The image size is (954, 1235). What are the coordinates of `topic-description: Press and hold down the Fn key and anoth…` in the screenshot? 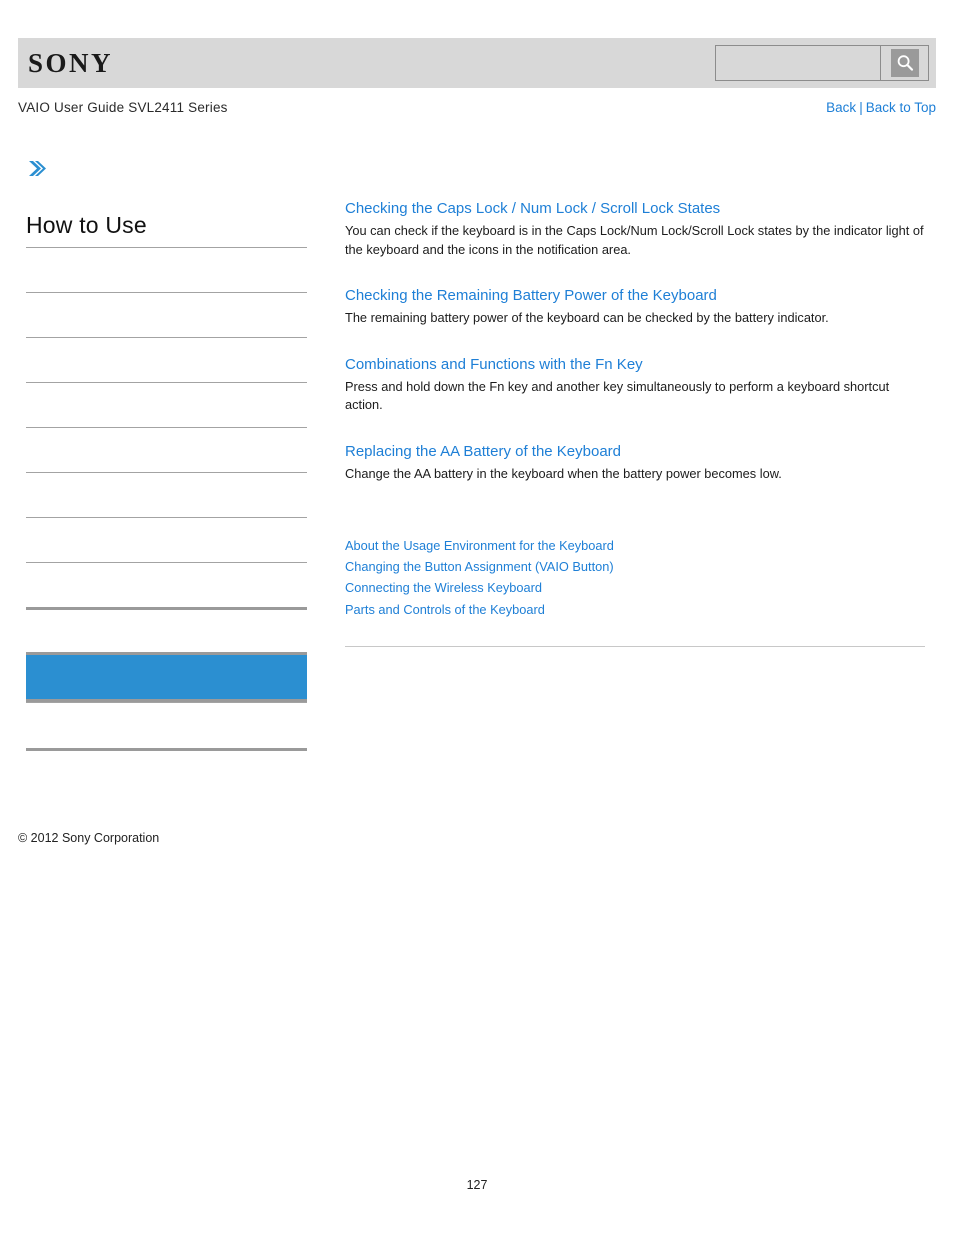 It's located at (617, 395).